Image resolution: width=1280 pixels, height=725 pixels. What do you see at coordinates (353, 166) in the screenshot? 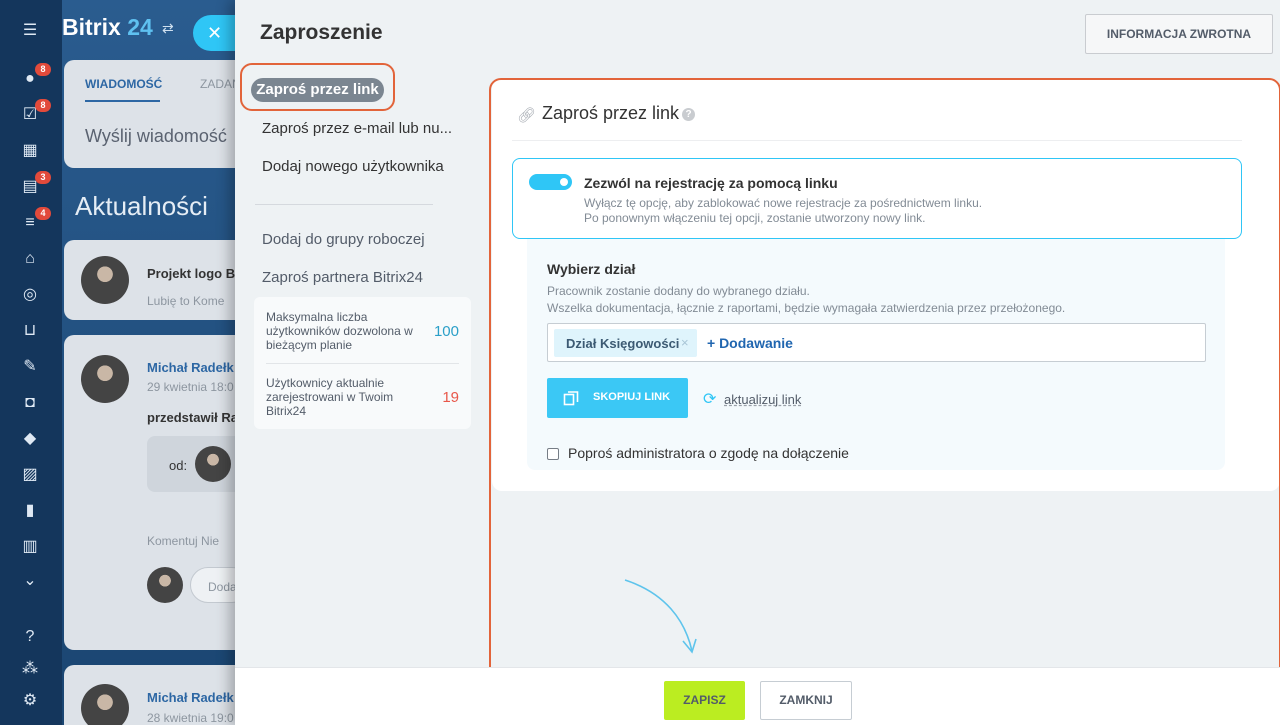
I see `nav-add-new-user: Dodaj nowego użytkownika` at bounding box center [353, 166].